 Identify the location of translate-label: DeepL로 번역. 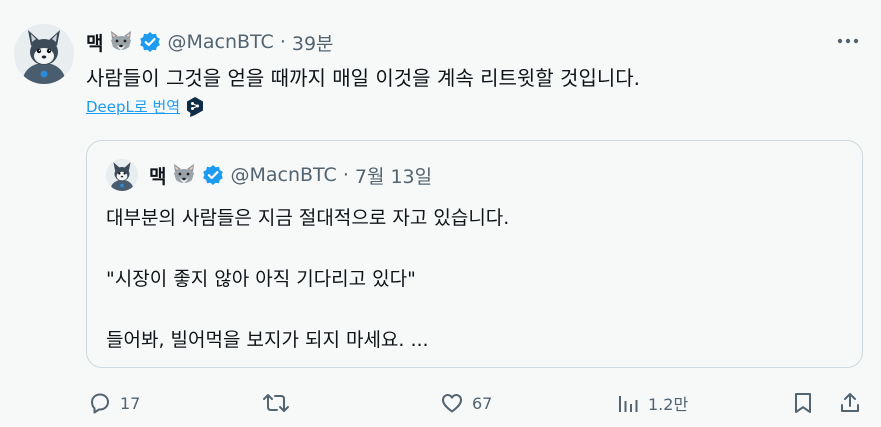
(133, 106).